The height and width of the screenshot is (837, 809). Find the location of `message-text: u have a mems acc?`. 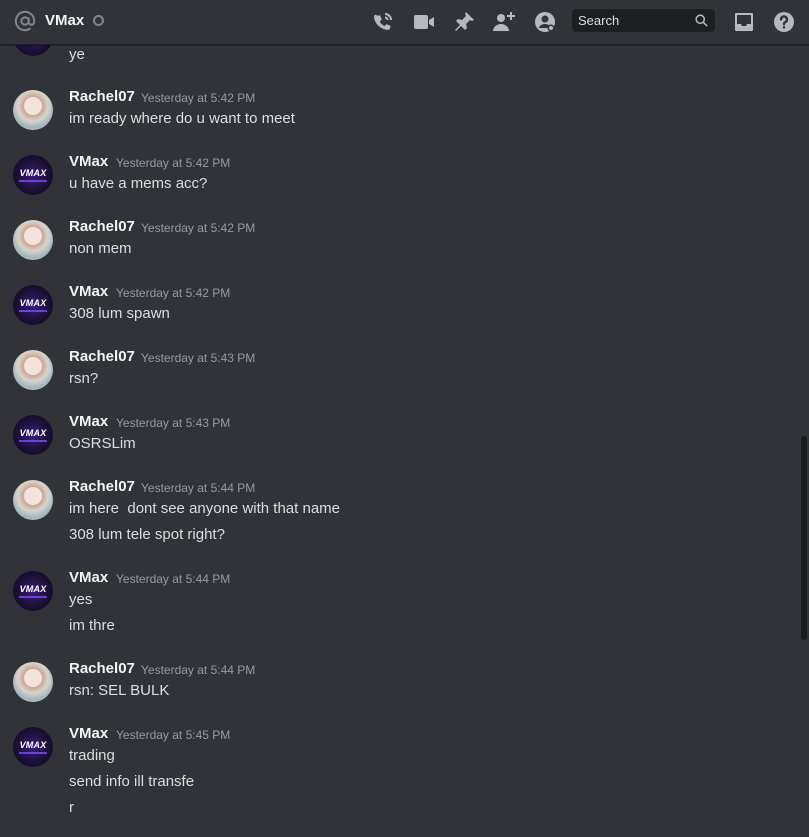

message-text: u have a mems acc? is located at coordinates (138, 183).